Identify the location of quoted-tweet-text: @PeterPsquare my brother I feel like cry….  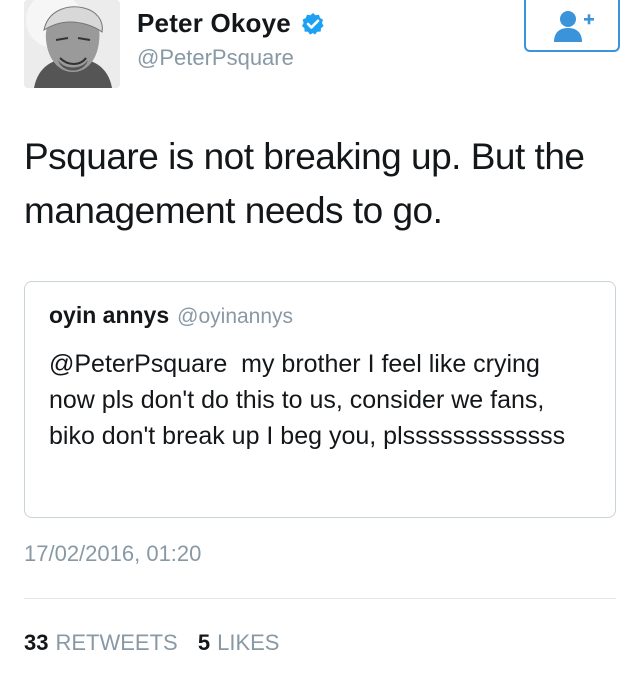
(307, 400).